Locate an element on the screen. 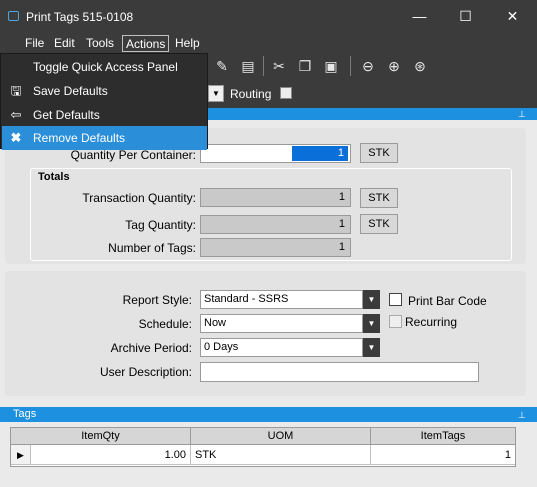 Image resolution: width=537 pixels, height=487 pixels. menu-item-get-defaults: ⇦ Get Defaults is located at coordinates (104, 115).